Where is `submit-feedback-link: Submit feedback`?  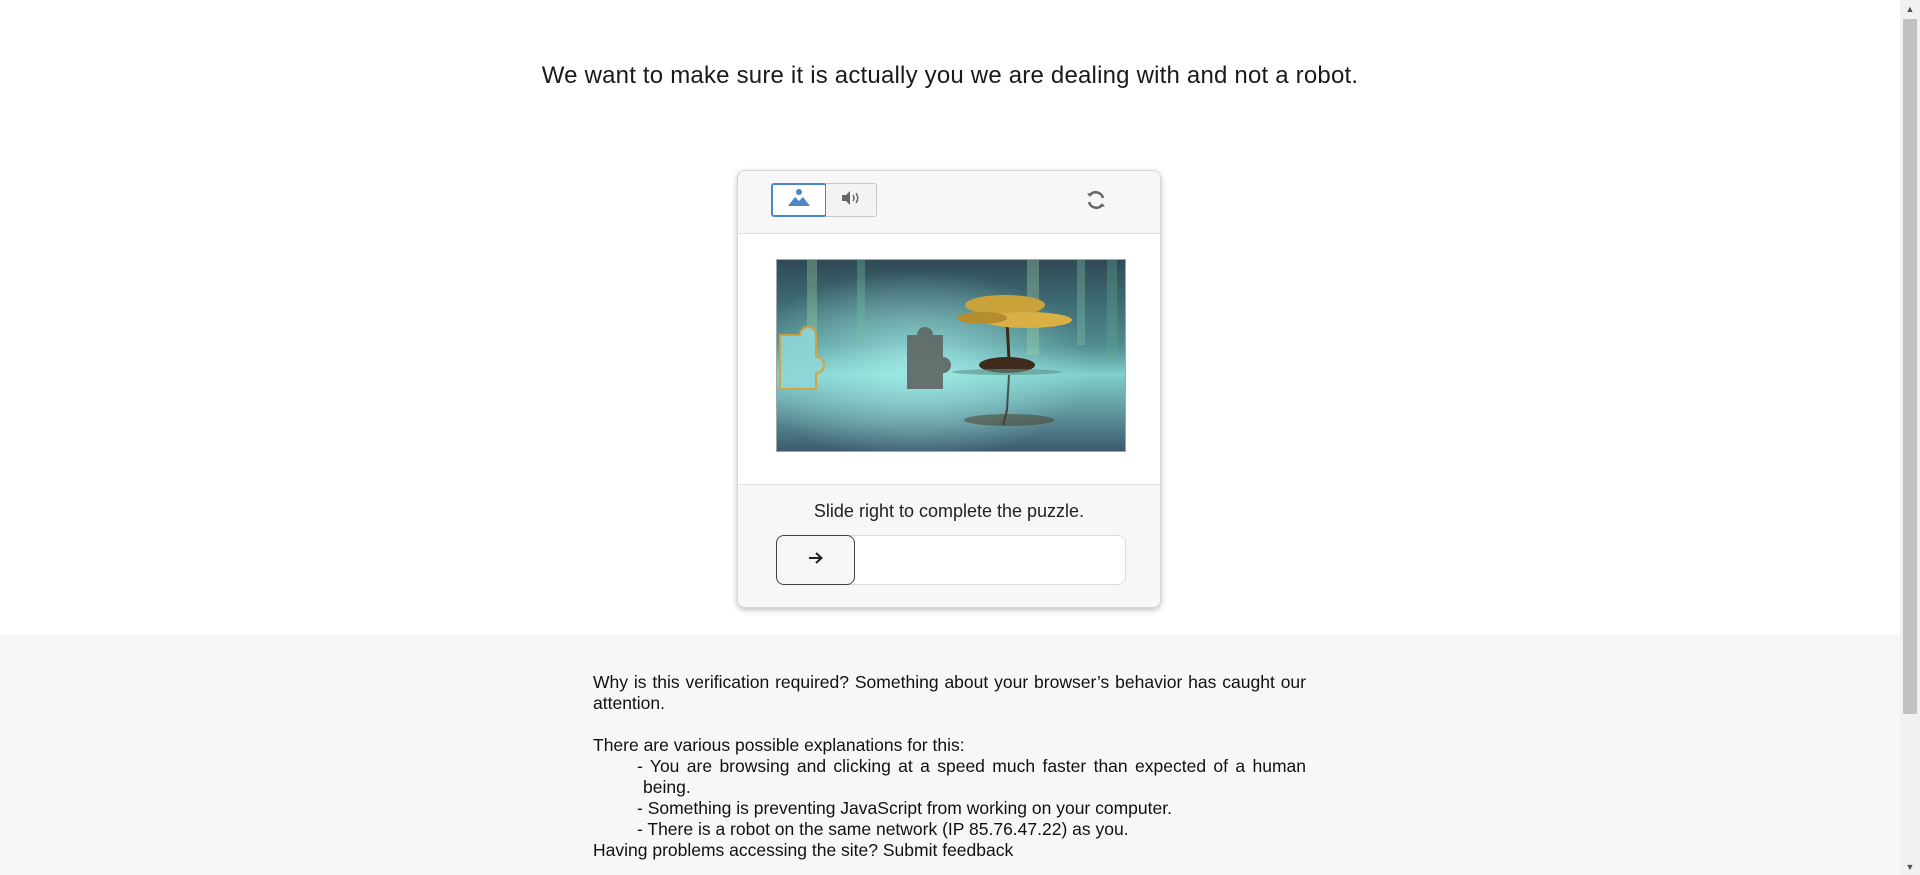 submit-feedback-link: Submit feedback is located at coordinates (948, 850).